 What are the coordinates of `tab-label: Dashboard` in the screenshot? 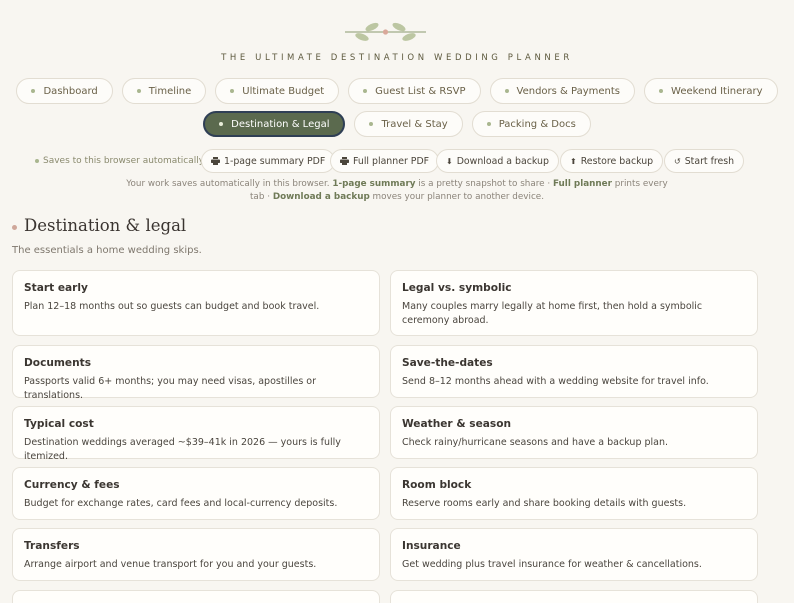 It's located at (70, 91).